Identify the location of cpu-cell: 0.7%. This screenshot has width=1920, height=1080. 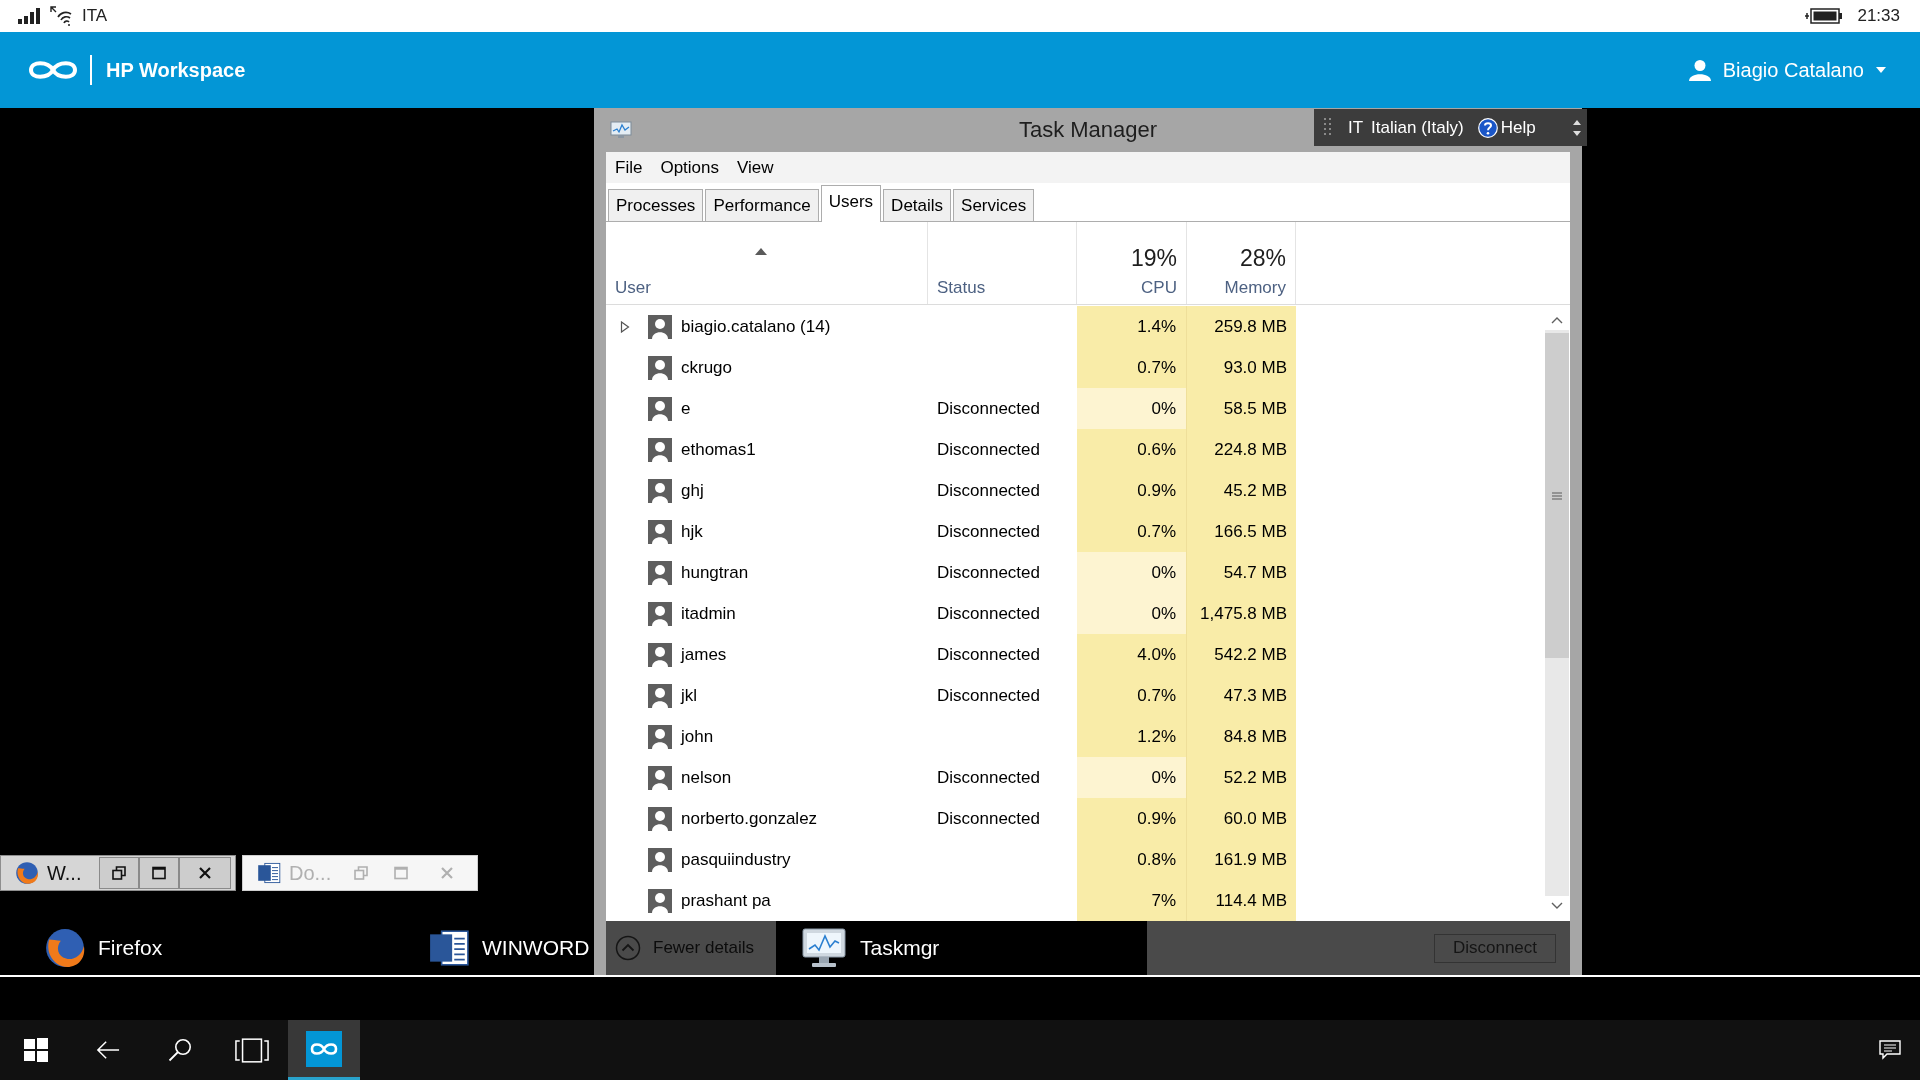
(1132, 367).